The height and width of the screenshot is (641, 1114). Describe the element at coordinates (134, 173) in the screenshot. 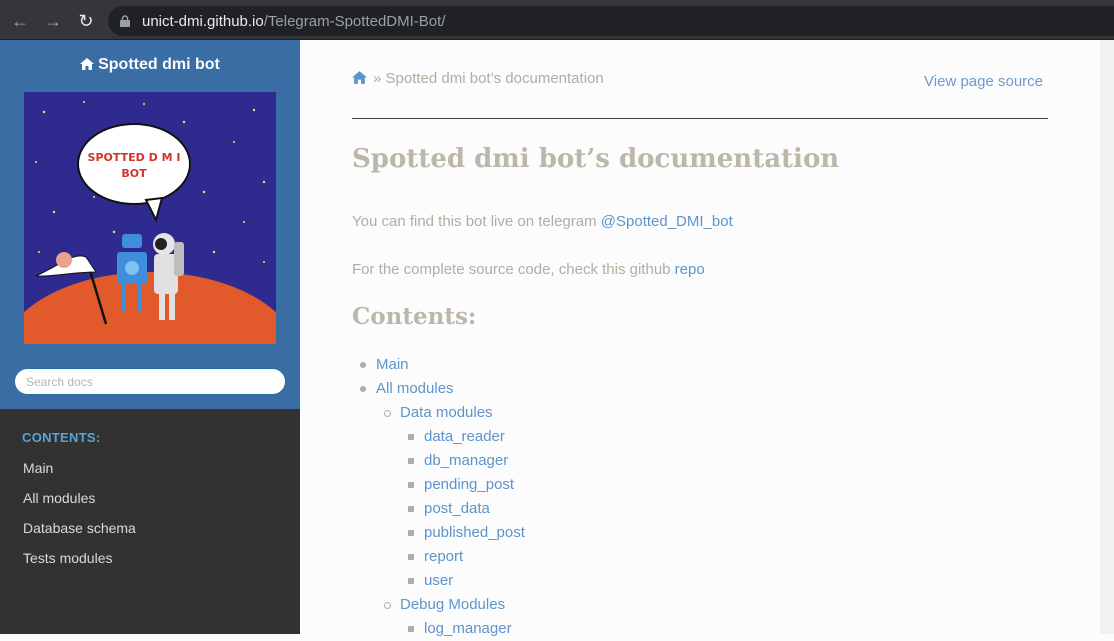

I see `logo-text-2: BOT` at that location.